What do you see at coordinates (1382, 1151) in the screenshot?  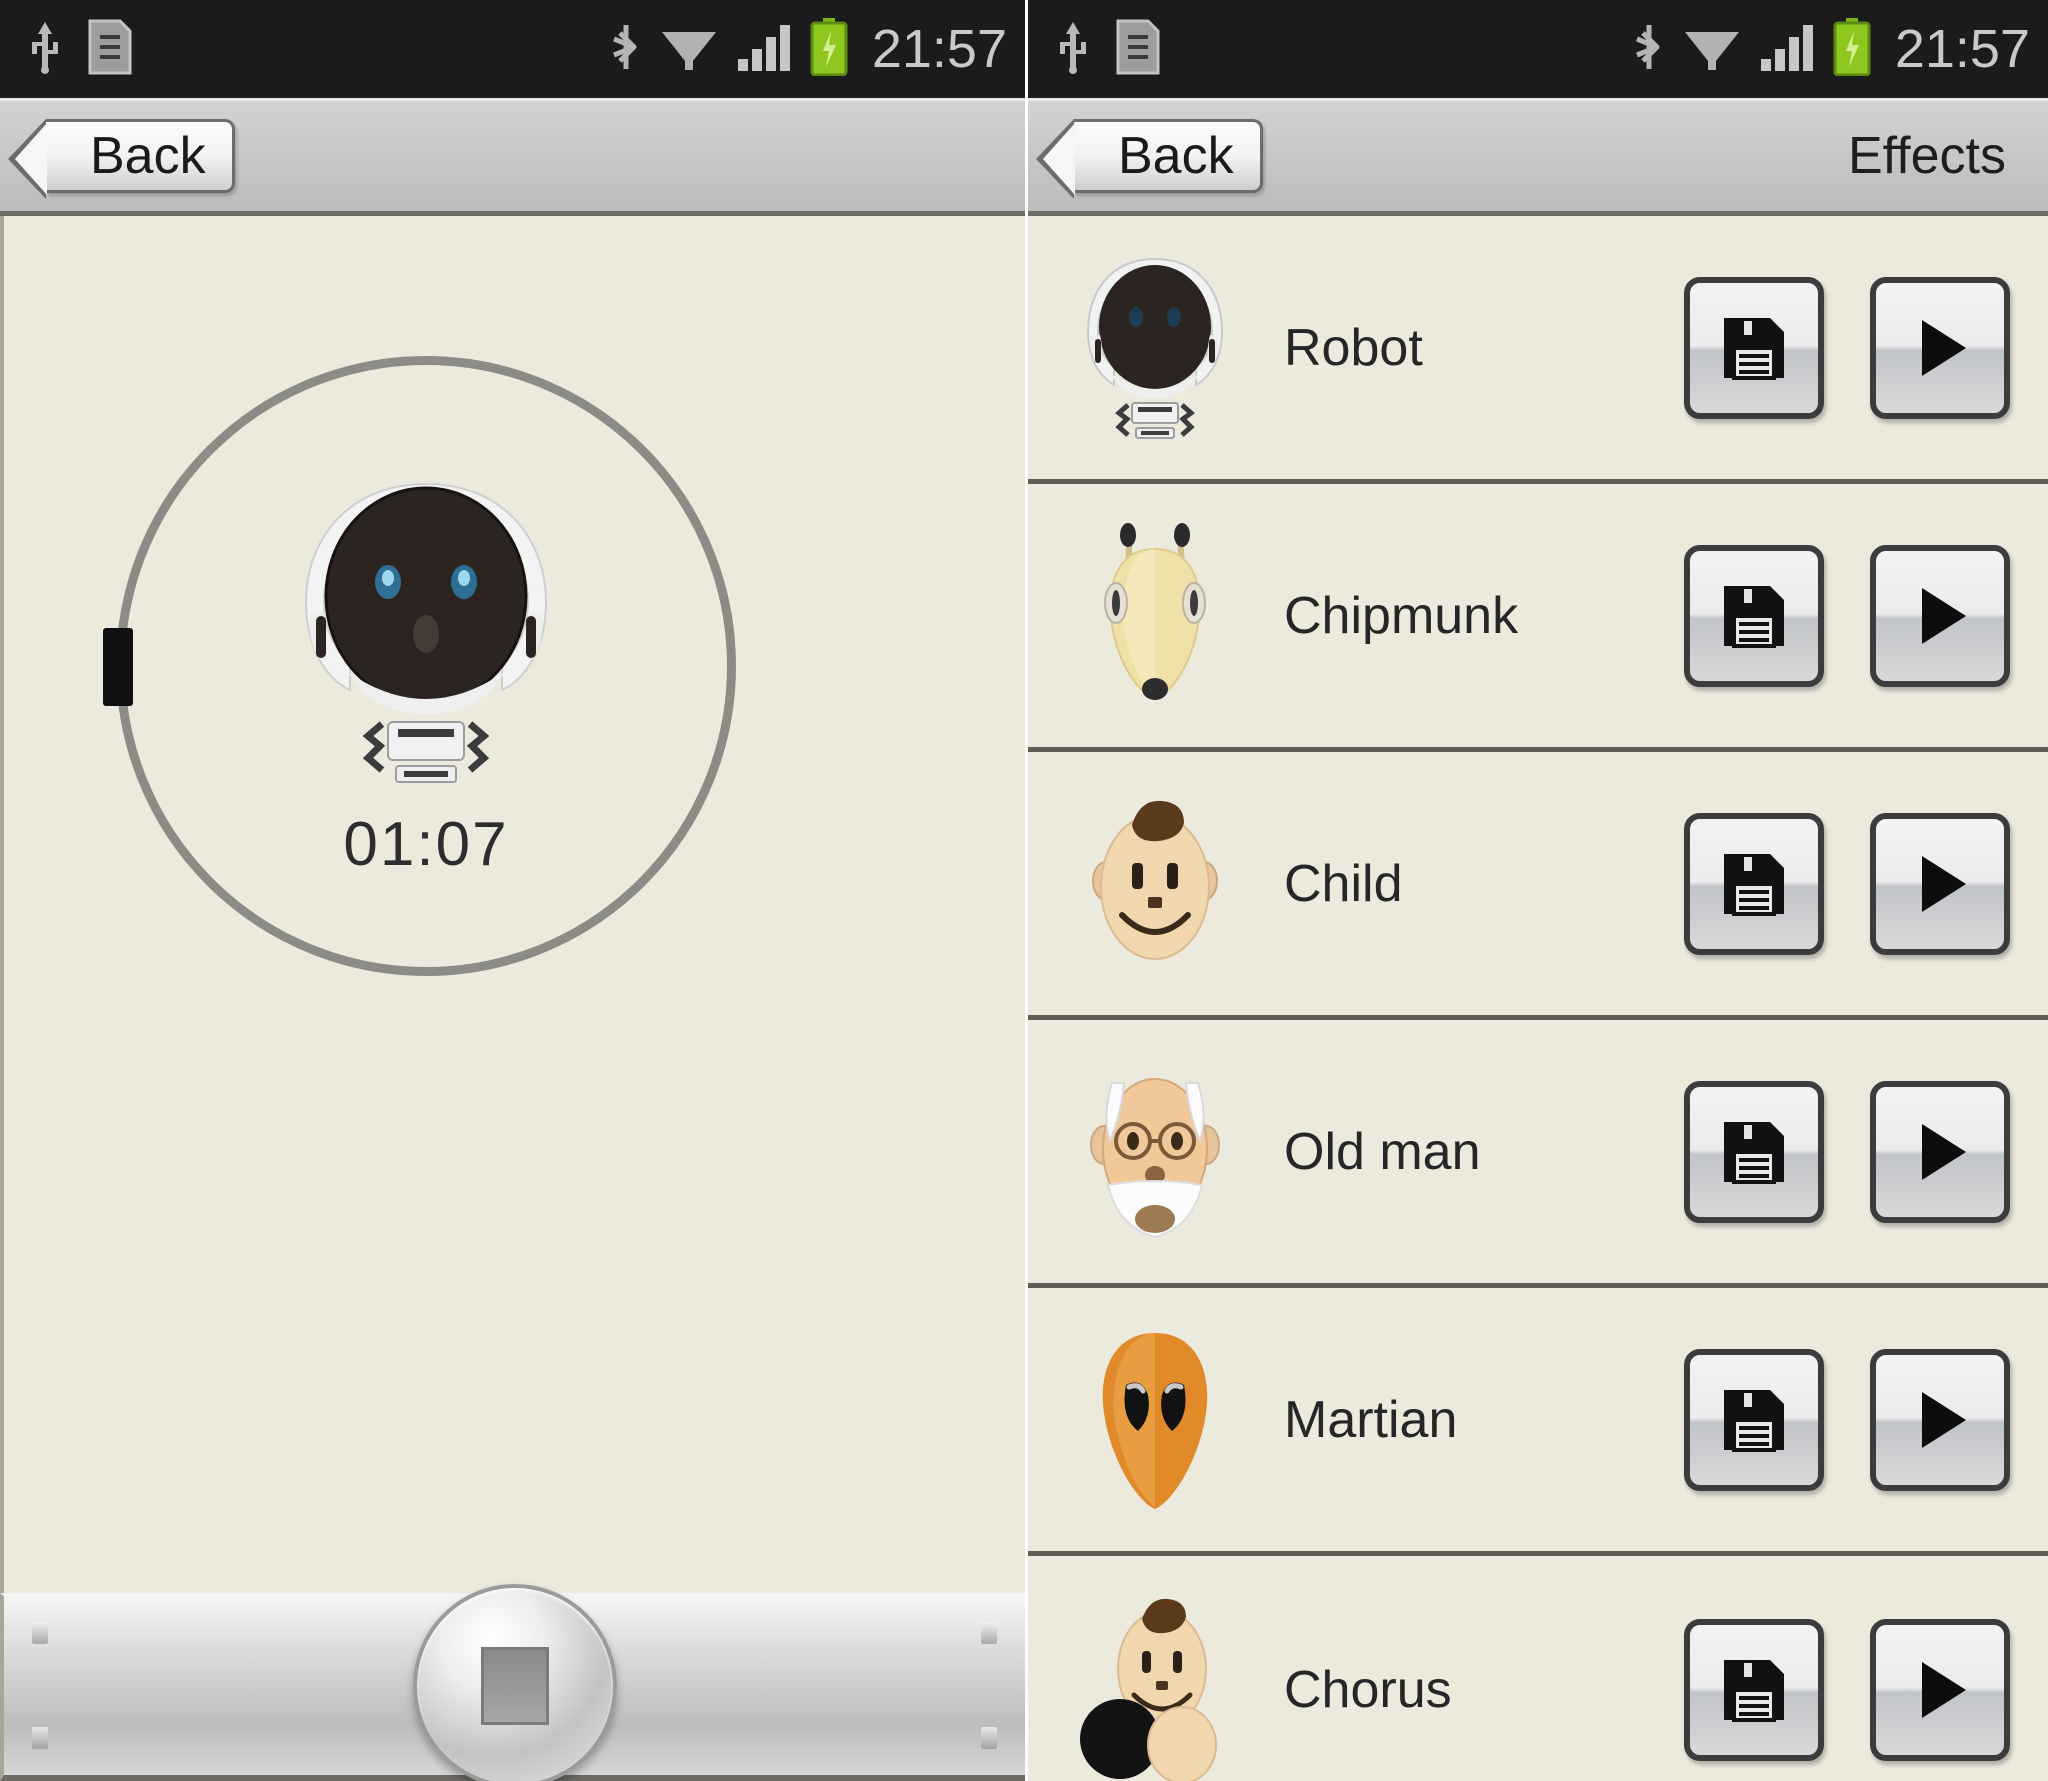 I see `effect-label: Old man` at bounding box center [1382, 1151].